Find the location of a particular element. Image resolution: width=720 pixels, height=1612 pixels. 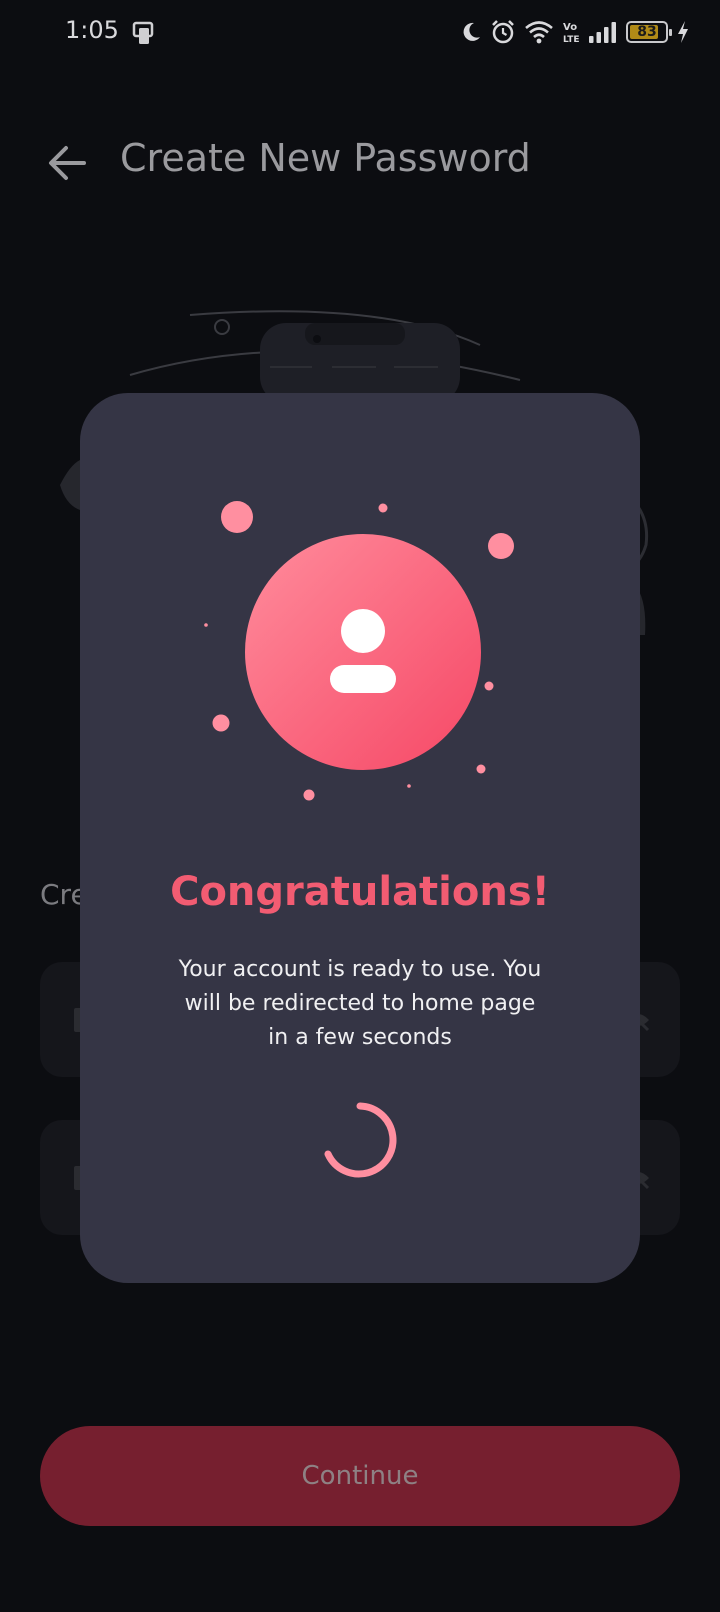

status-icons: Vo LTE 83 is located at coordinates (575, 32).